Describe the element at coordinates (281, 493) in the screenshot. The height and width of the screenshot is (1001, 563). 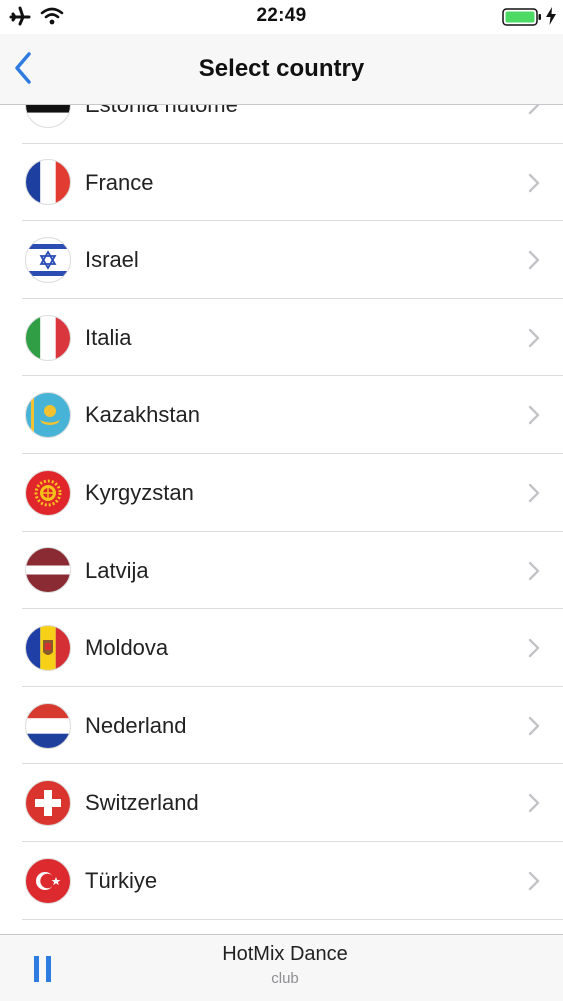
I see `list-item-kyrgyzstan: Kyrgyzstan` at that location.